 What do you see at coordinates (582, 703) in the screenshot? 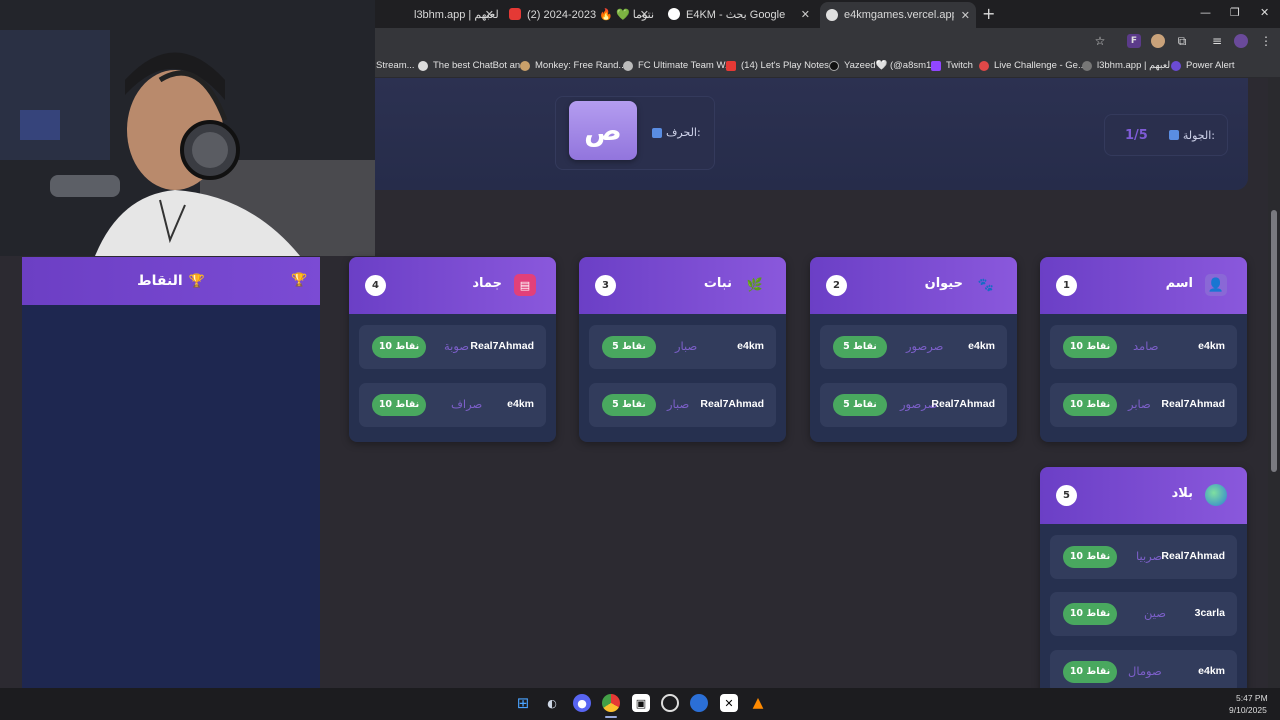
I see `discord-icon: ●` at bounding box center [582, 703].